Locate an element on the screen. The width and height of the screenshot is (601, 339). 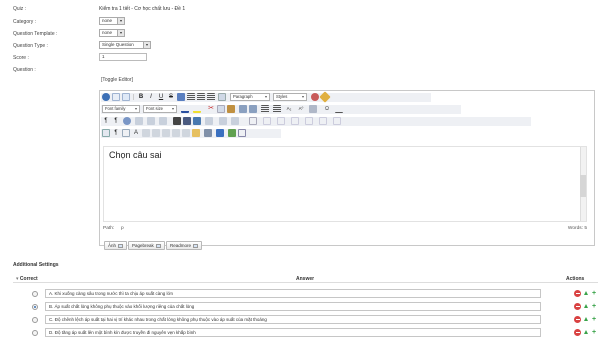
numbered-list-icon is located at coordinates (277, 109).